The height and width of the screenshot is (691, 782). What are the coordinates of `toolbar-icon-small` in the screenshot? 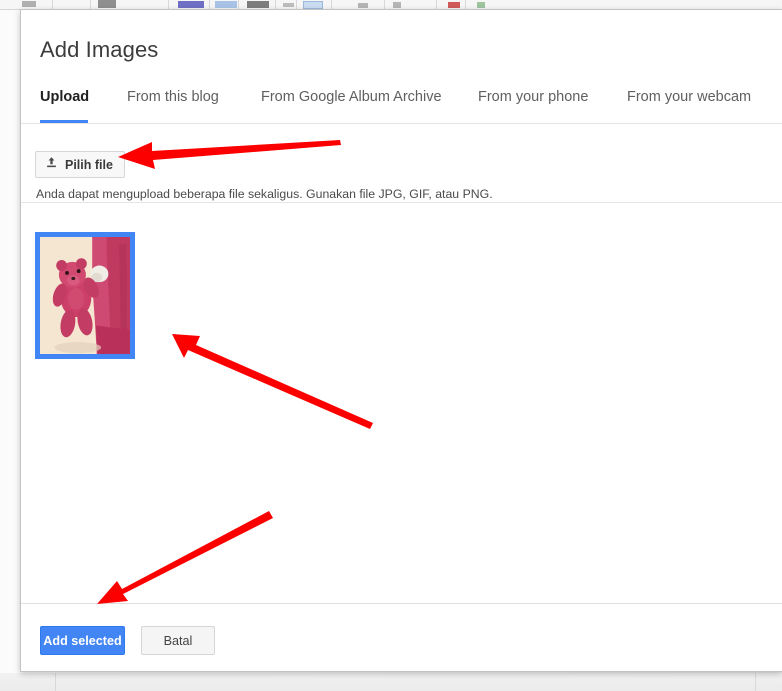 It's located at (288, 5).